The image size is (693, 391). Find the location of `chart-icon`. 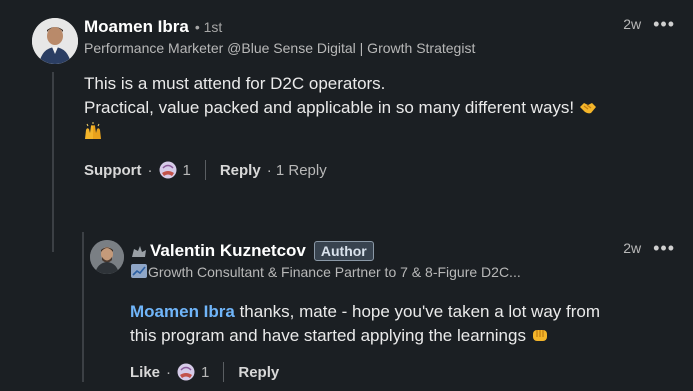

chart-icon is located at coordinates (139, 271).